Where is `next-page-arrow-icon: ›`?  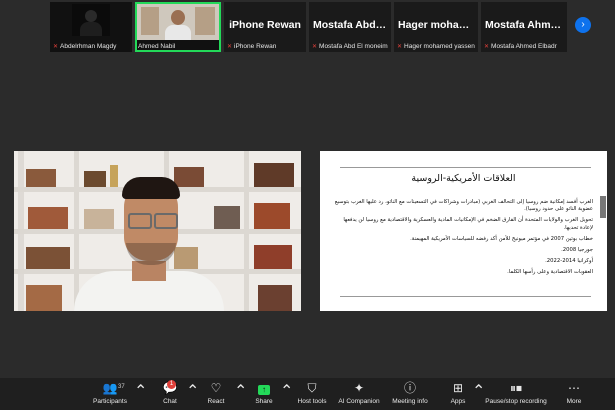 next-page-arrow-icon: › is located at coordinates (583, 25).